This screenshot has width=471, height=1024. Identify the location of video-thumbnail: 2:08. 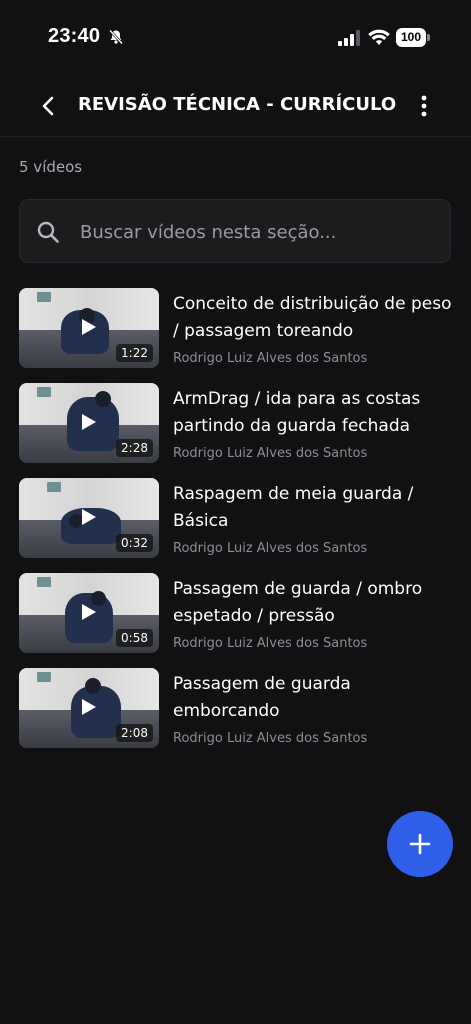
(89, 708).